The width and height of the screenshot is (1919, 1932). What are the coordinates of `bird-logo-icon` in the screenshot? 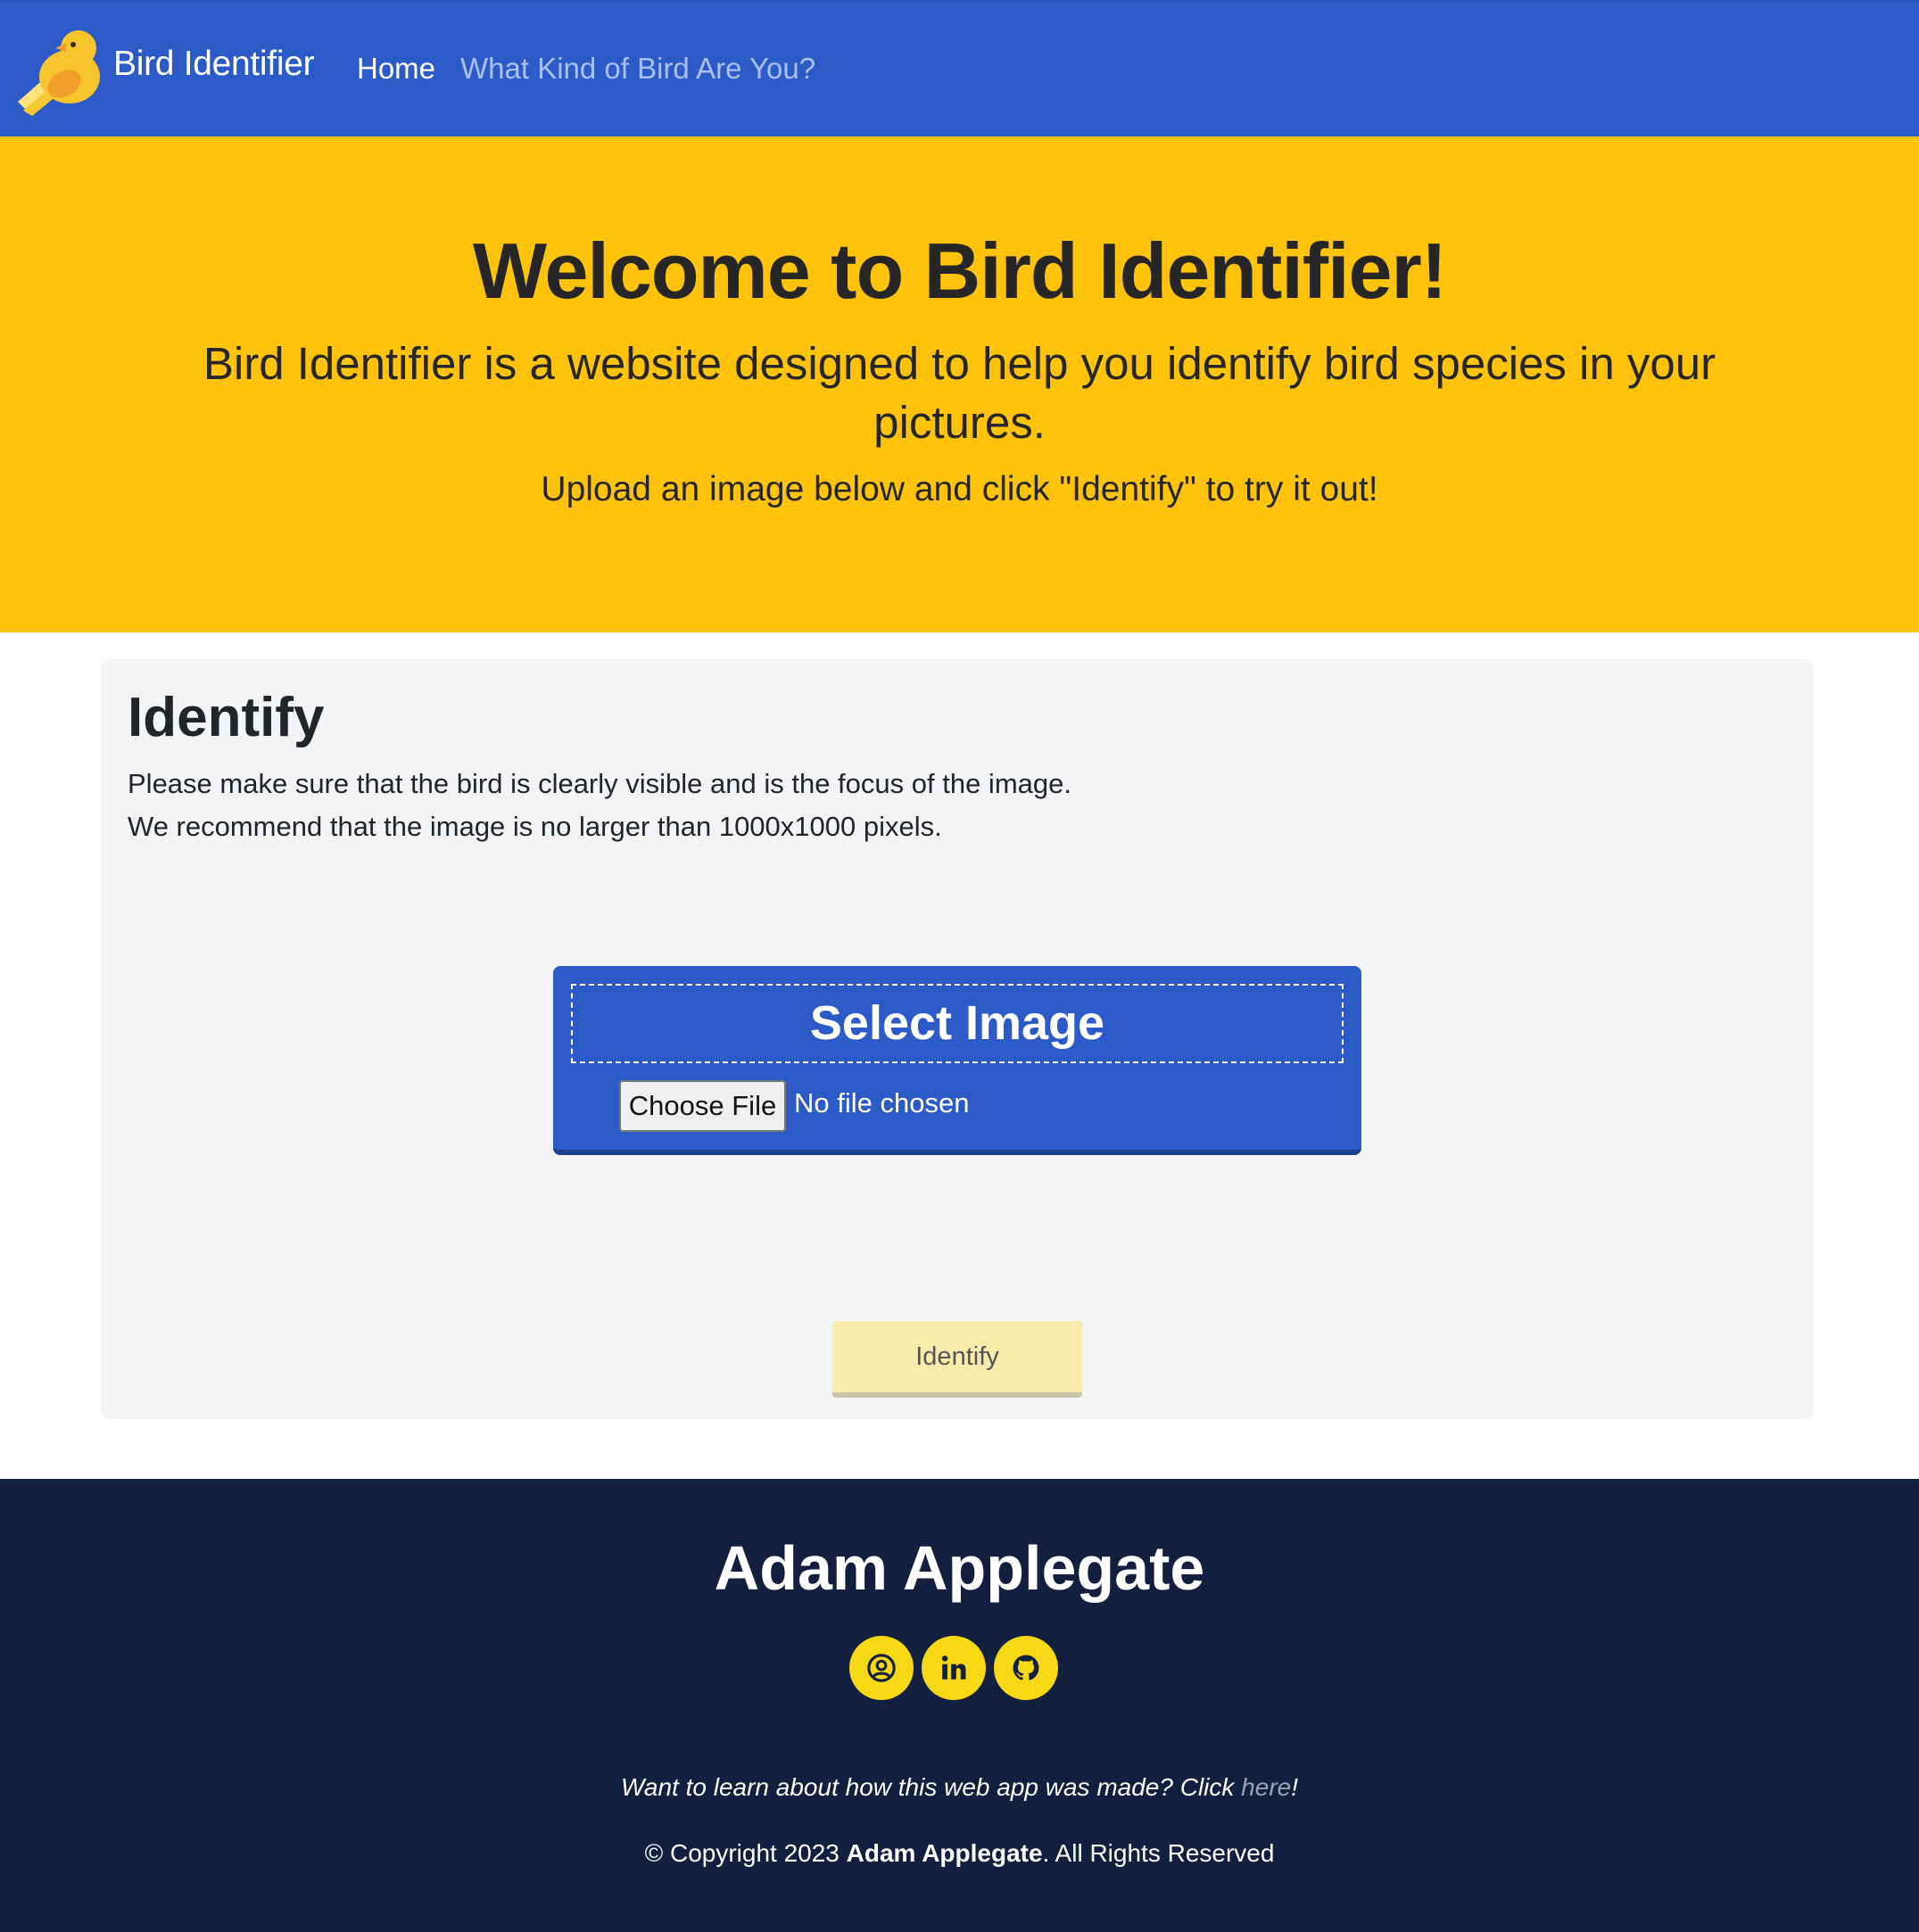 It's located at (61, 69).